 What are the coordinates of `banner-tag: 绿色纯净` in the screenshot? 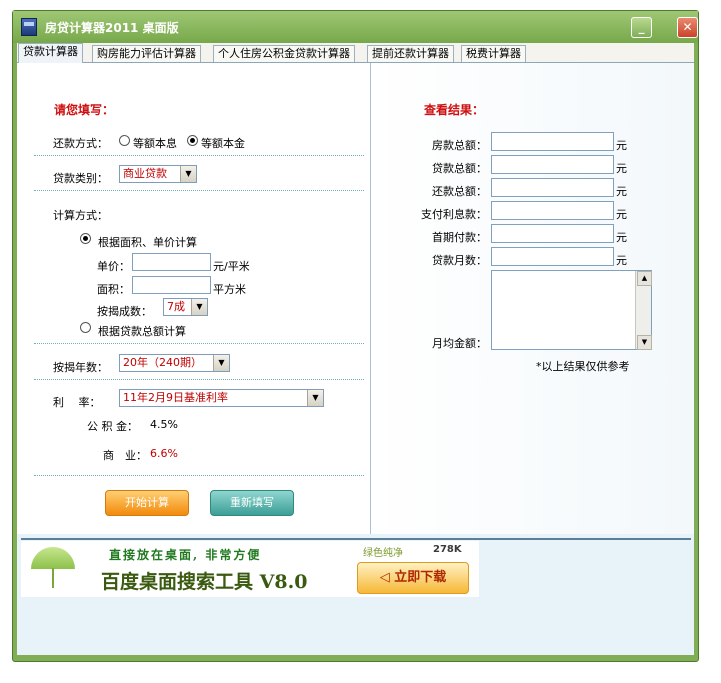 It's located at (383, 553).